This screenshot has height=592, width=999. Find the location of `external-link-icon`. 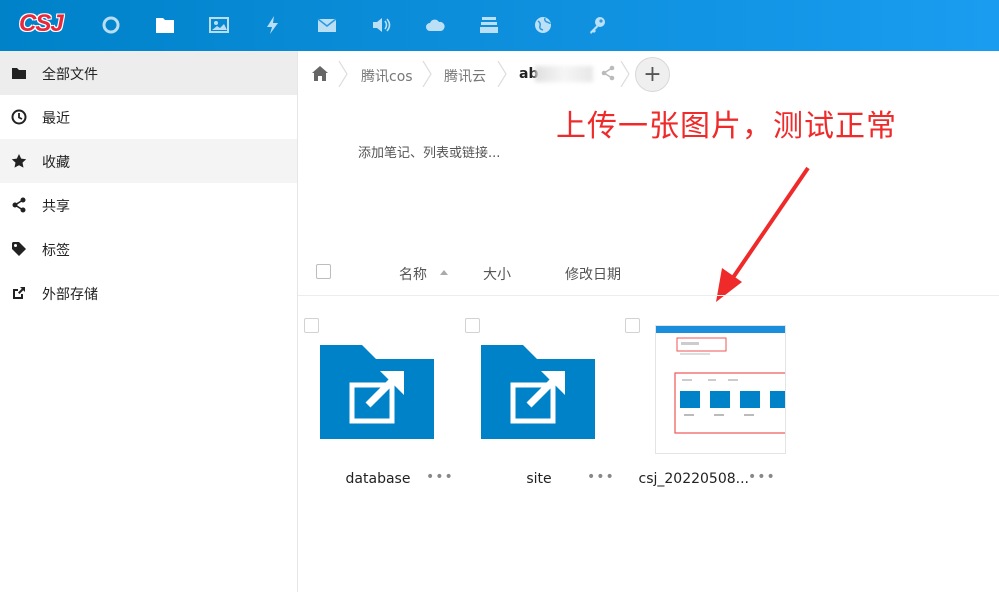

external-link-icon is located at coordinates (19, 293).